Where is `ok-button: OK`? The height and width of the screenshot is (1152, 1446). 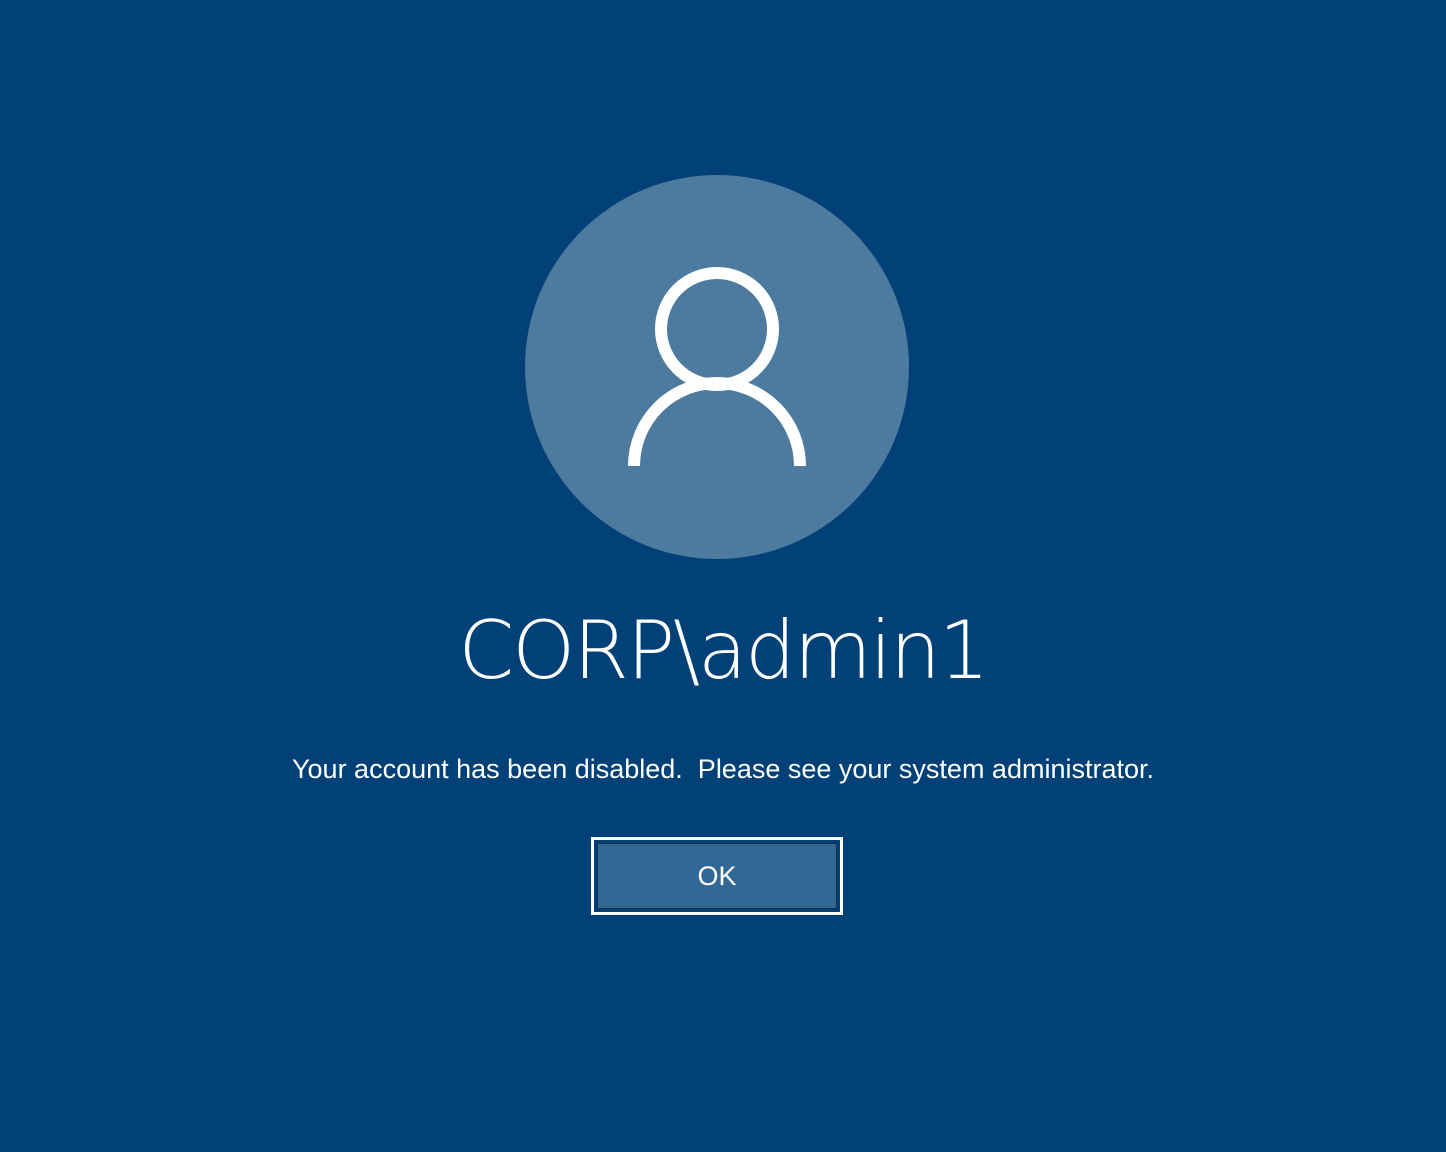
ok-button: OK is located at coordinates (717, 876).